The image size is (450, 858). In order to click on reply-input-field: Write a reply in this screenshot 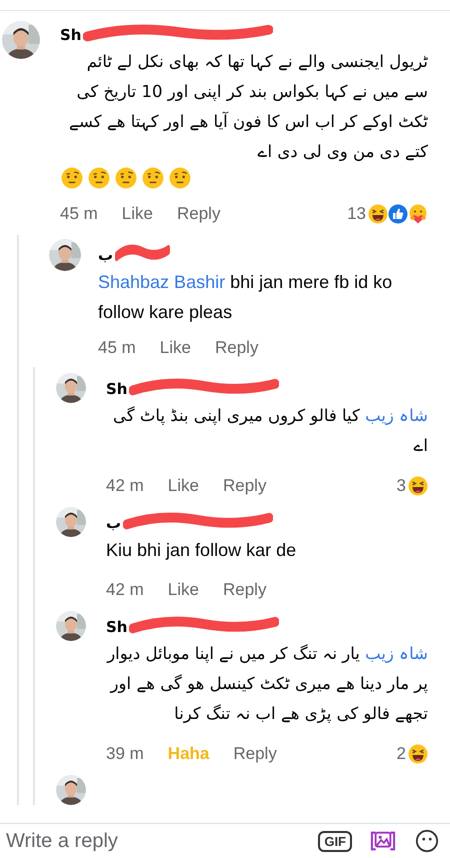, I will do `click(153, 841)`.